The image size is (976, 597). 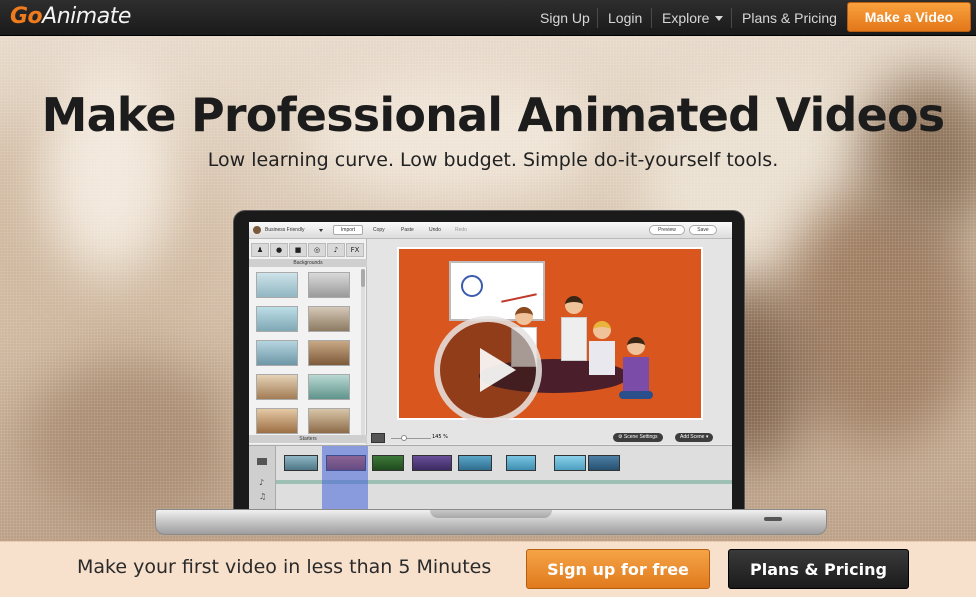 I want to click on add-scene-button: Add Scene ▾, so click(x=694, y=437).